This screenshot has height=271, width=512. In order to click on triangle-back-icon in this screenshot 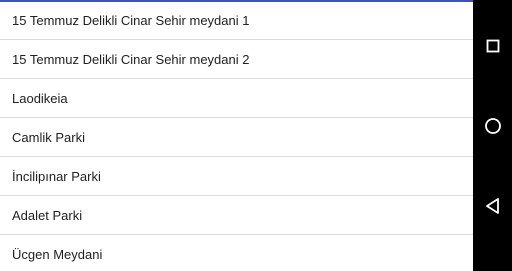, I will do `click(492, 206)`.